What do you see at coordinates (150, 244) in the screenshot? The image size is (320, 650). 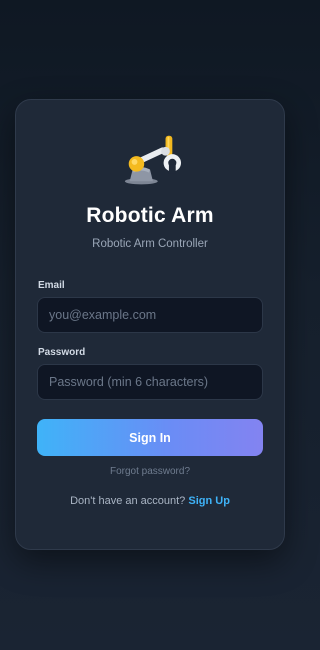 I see `app-subtitle: Robotic Arm Controller` at bounding box center [150, 244].